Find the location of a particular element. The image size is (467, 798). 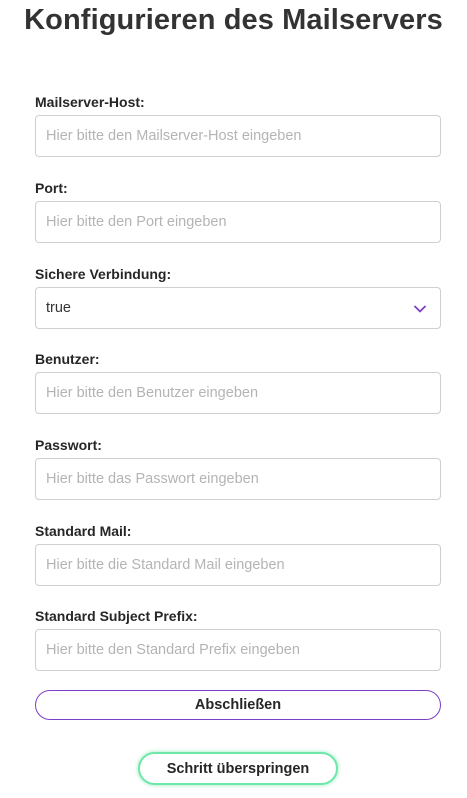

password-label: Passwort: is located at coordinates (68, 445).